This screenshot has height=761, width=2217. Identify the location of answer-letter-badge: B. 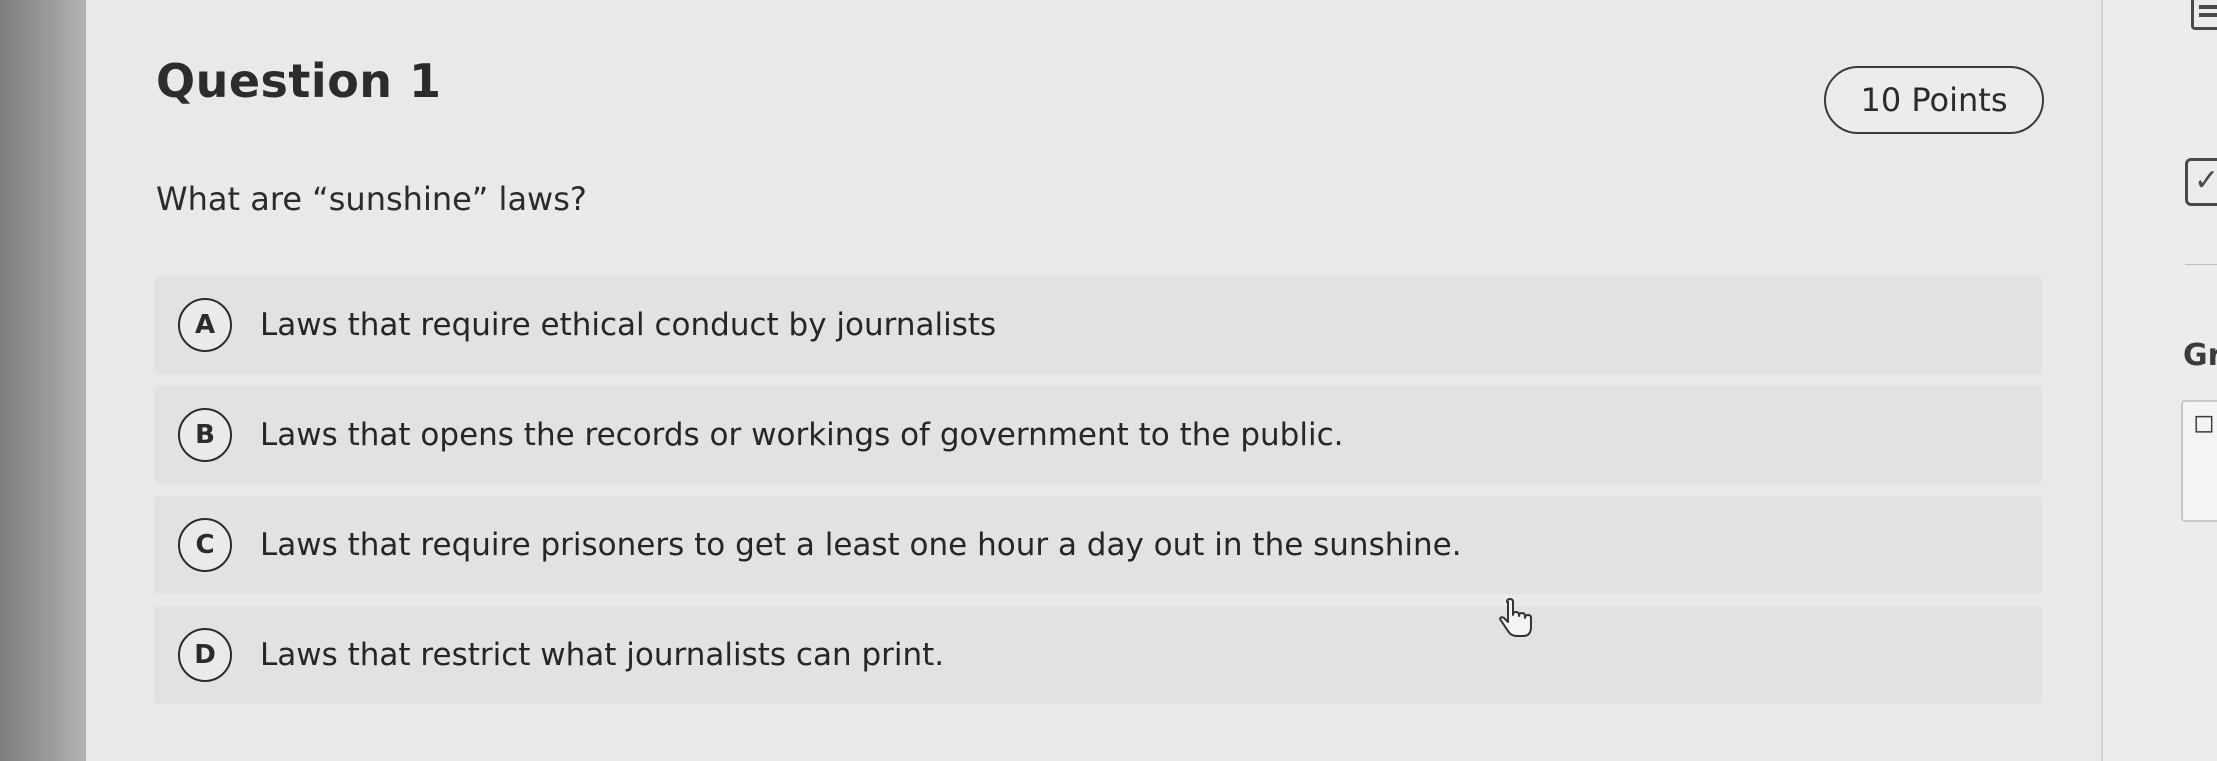
(205, 435).